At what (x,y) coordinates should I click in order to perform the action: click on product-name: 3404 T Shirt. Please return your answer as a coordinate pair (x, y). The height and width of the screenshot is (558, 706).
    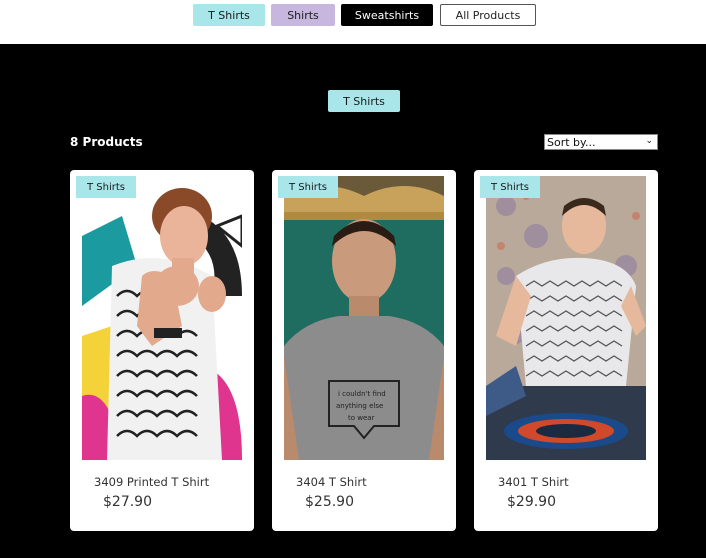
    Looking at the image, I should click on (331, 482).